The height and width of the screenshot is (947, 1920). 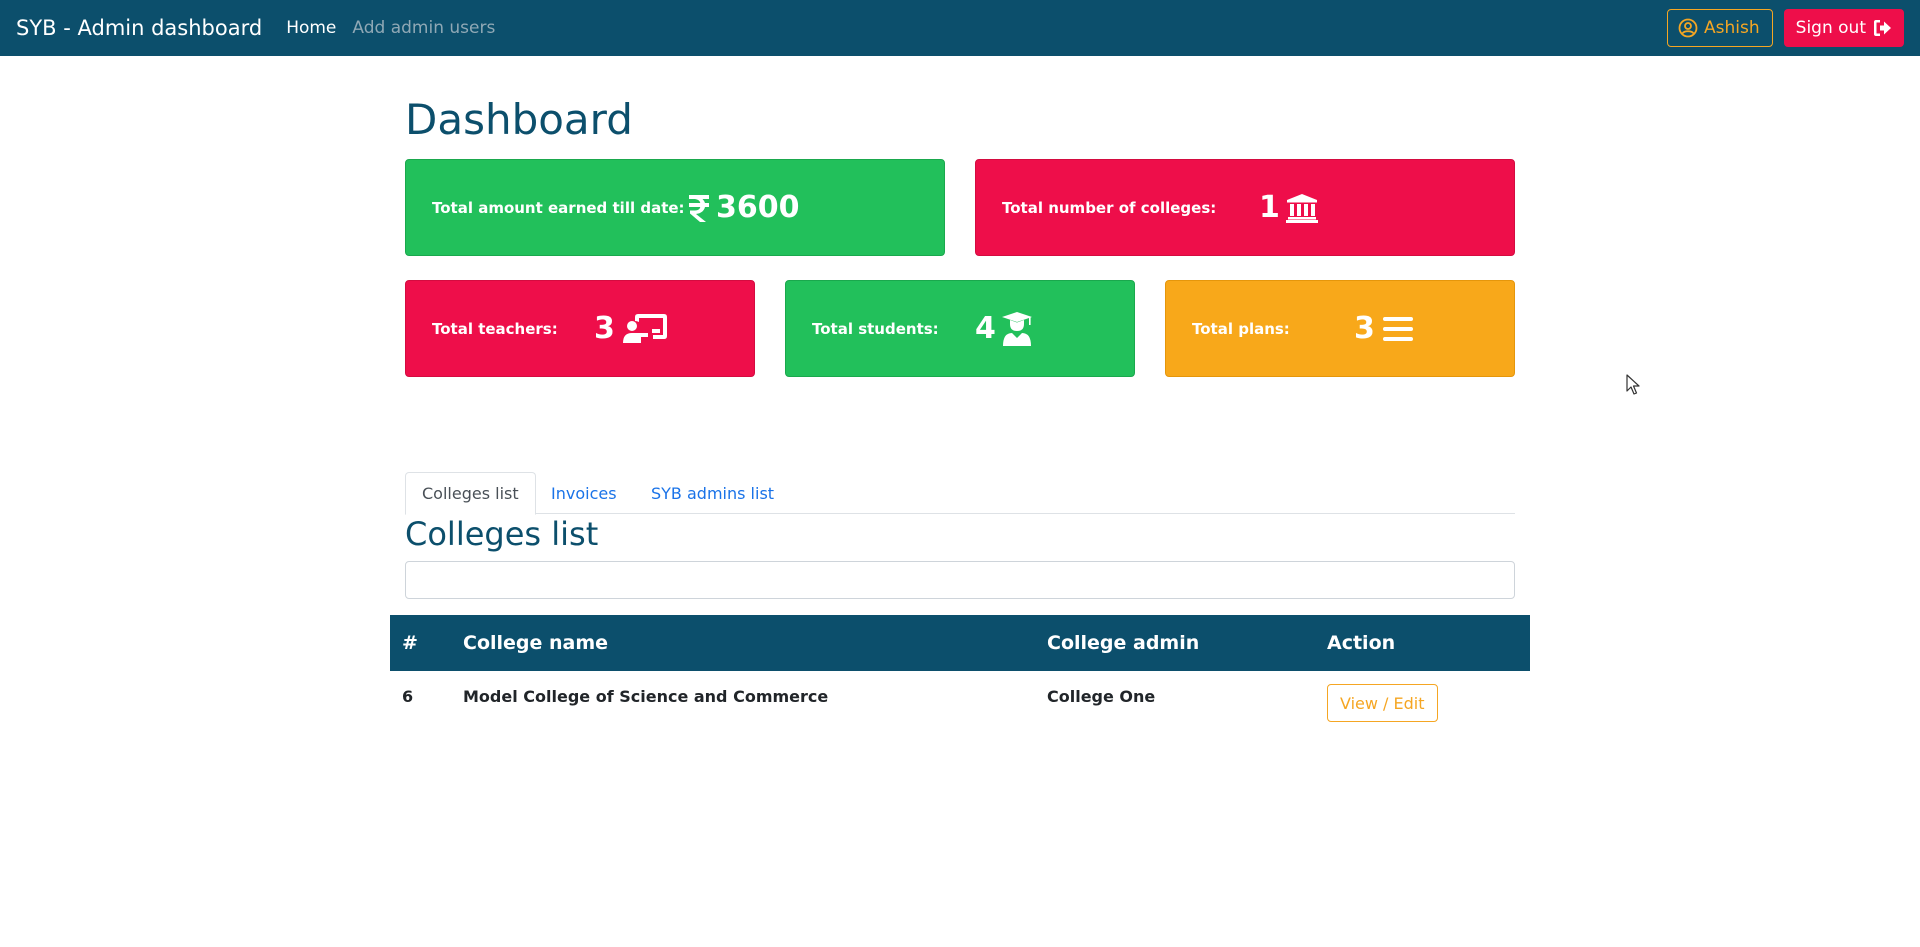 I want to click on colleges-list-title: Colleges list, so click(x=502, y=534).